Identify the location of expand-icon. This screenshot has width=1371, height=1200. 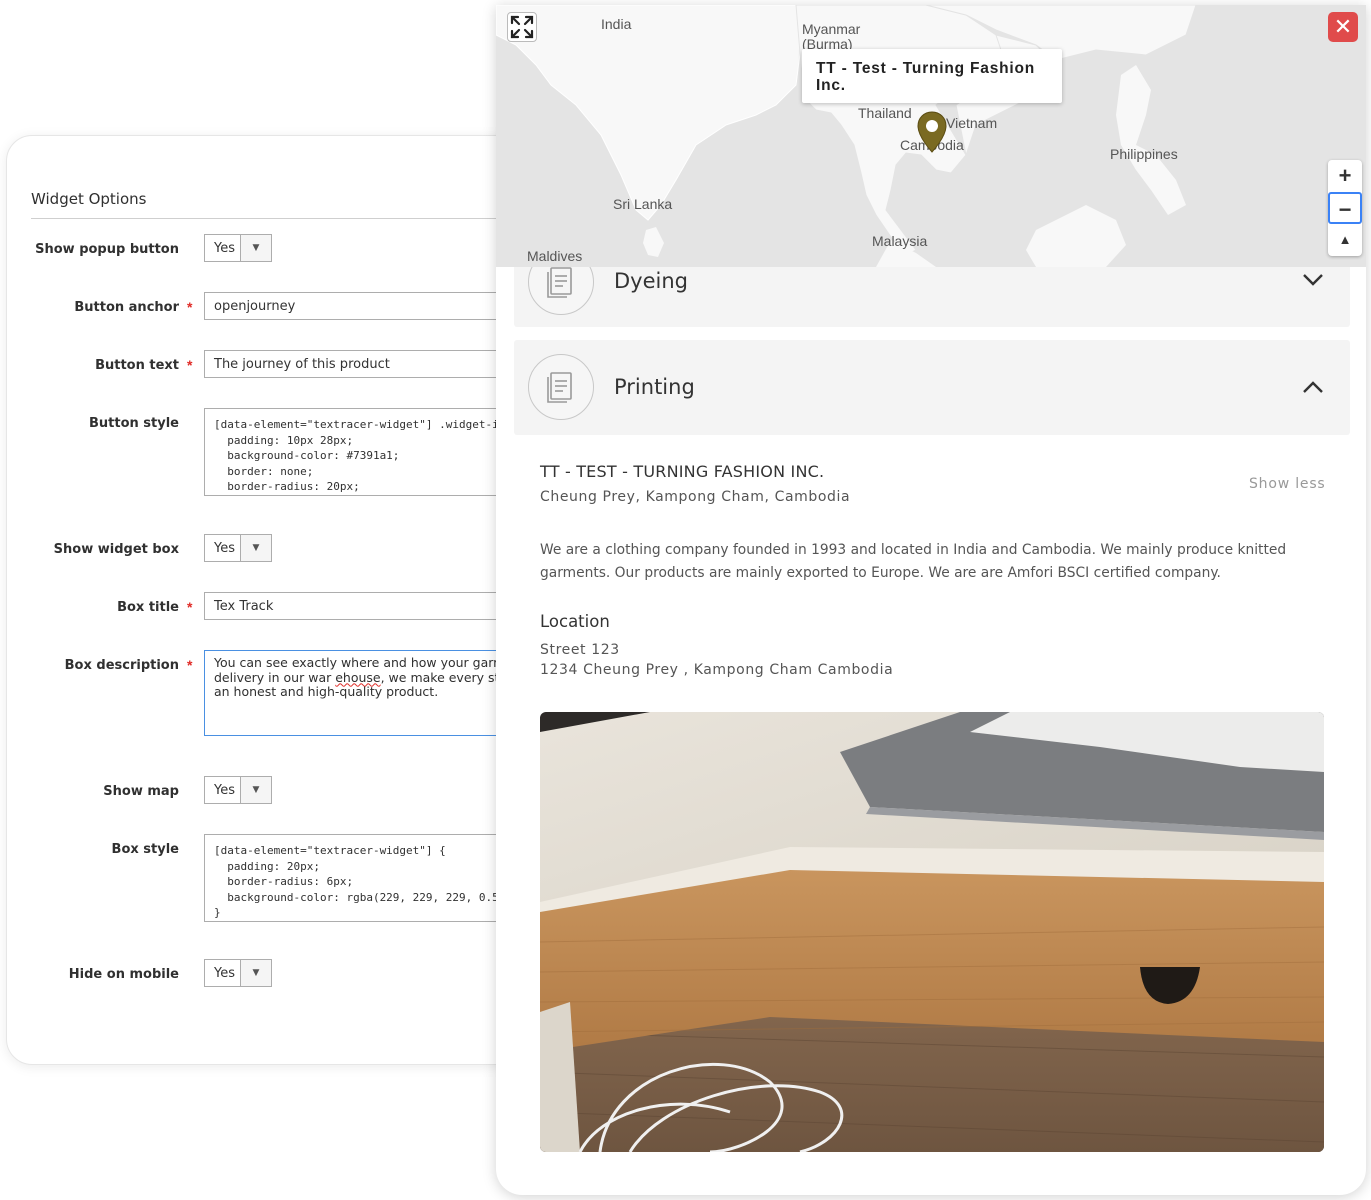
(522, 27).